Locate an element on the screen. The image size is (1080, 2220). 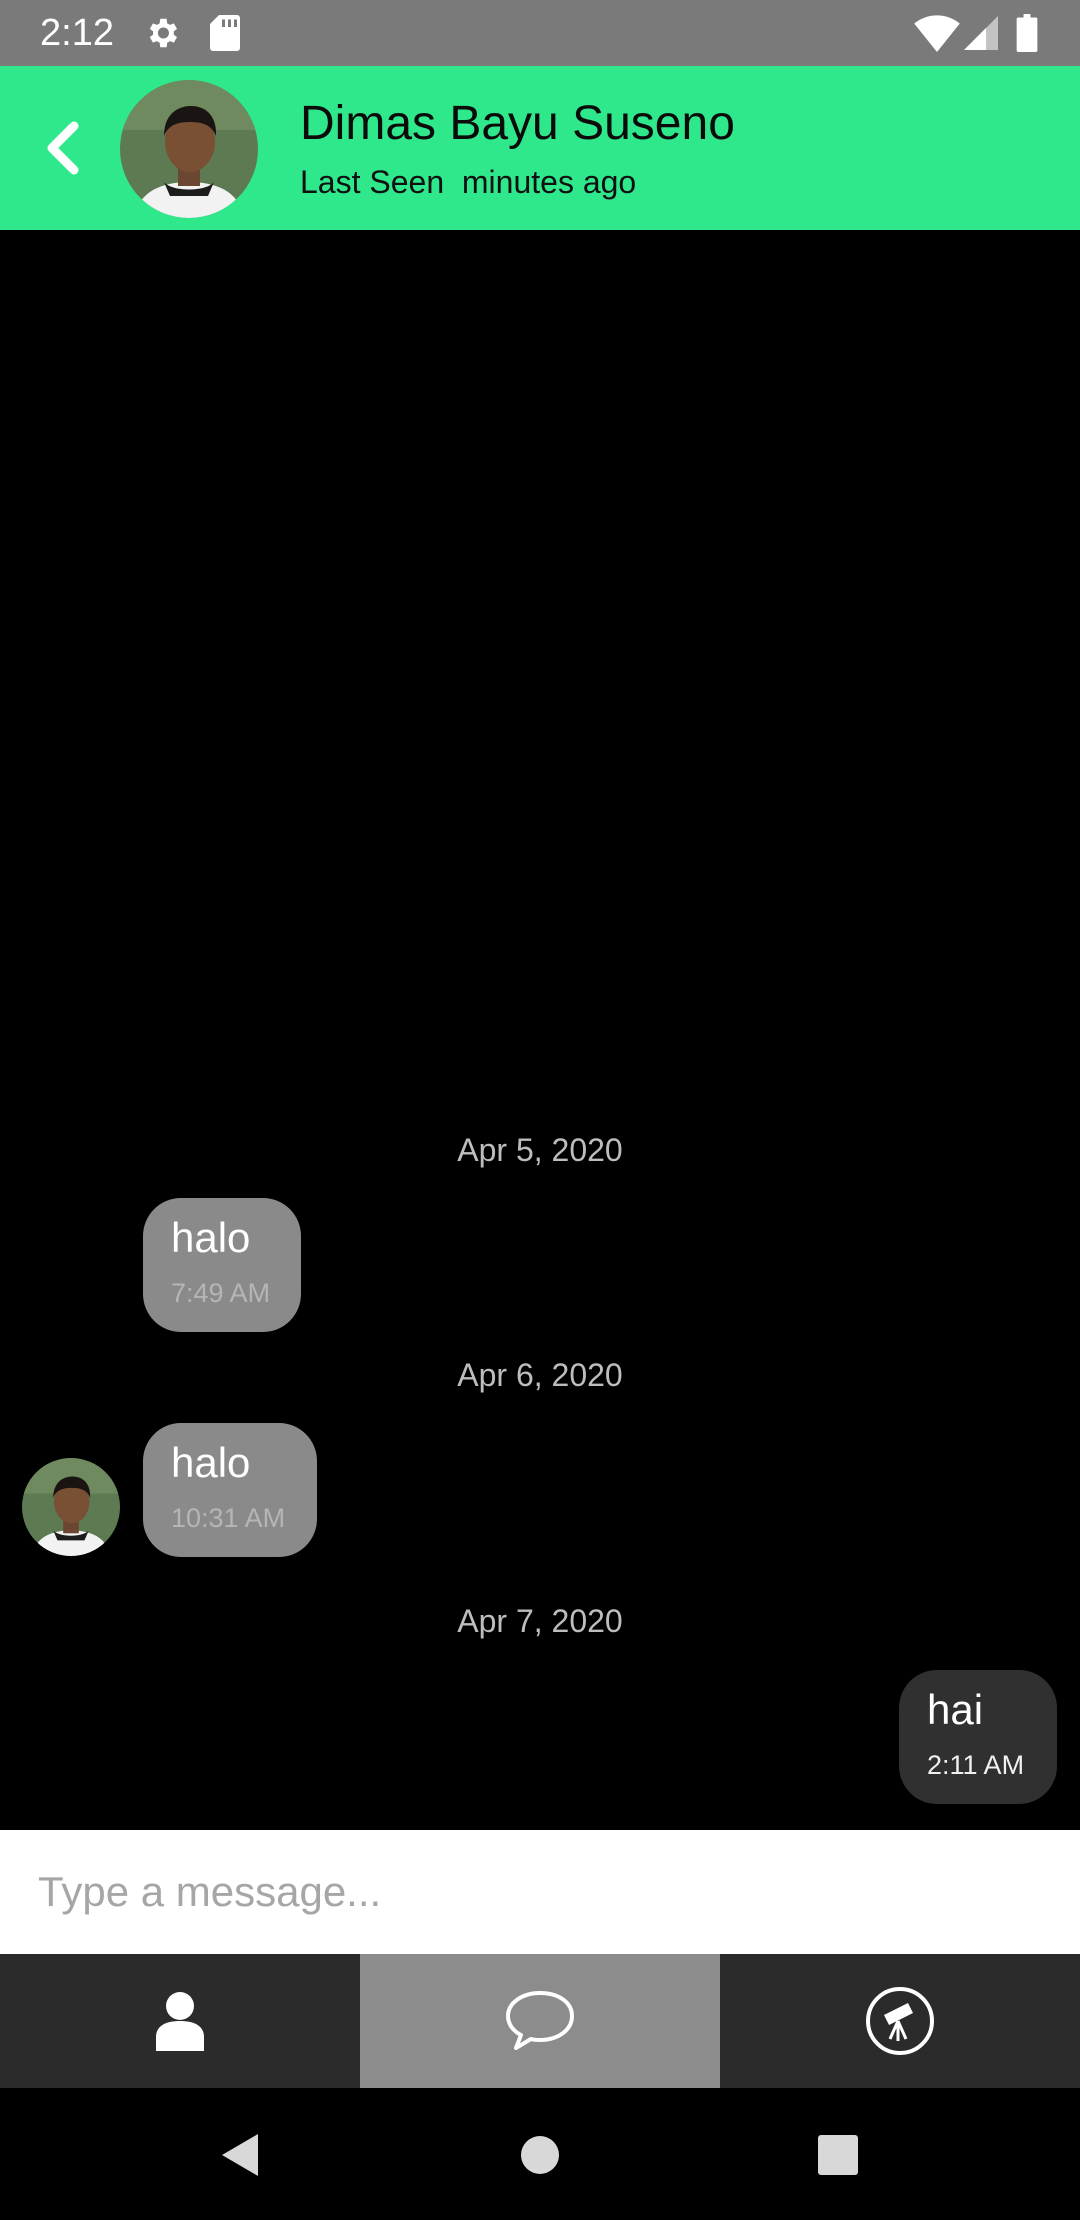
sender-avatar is located at coordinates (71, 1507).